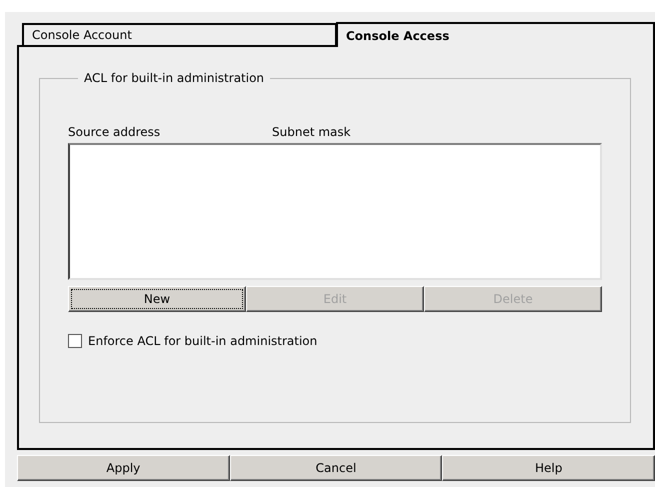  I want to click on group-title: ACL for built-in administration, so click(174, 78).